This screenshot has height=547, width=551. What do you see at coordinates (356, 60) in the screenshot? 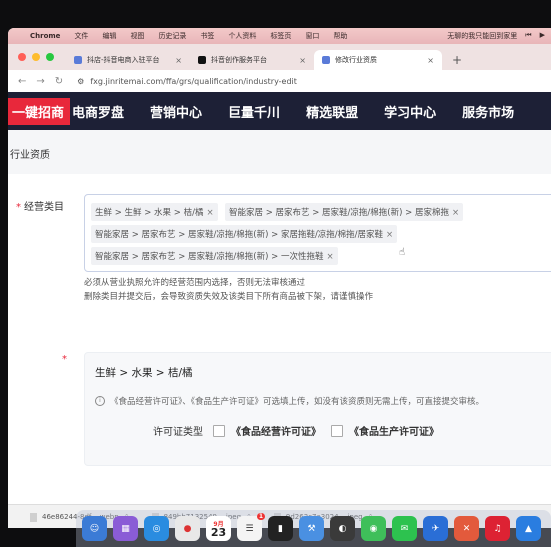
I see `tab-title: 修改行业资质` at bounding box center [356, 60].